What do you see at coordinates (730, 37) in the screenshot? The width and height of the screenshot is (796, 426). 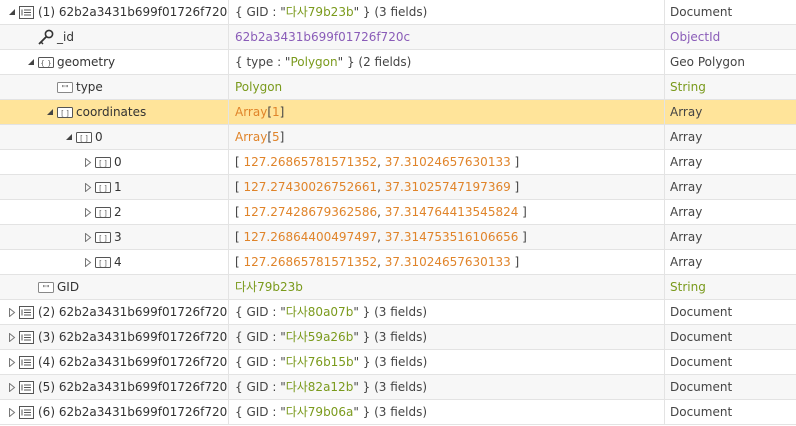 I see `type-cell: ObjectId` at bounding box center [730, 37].